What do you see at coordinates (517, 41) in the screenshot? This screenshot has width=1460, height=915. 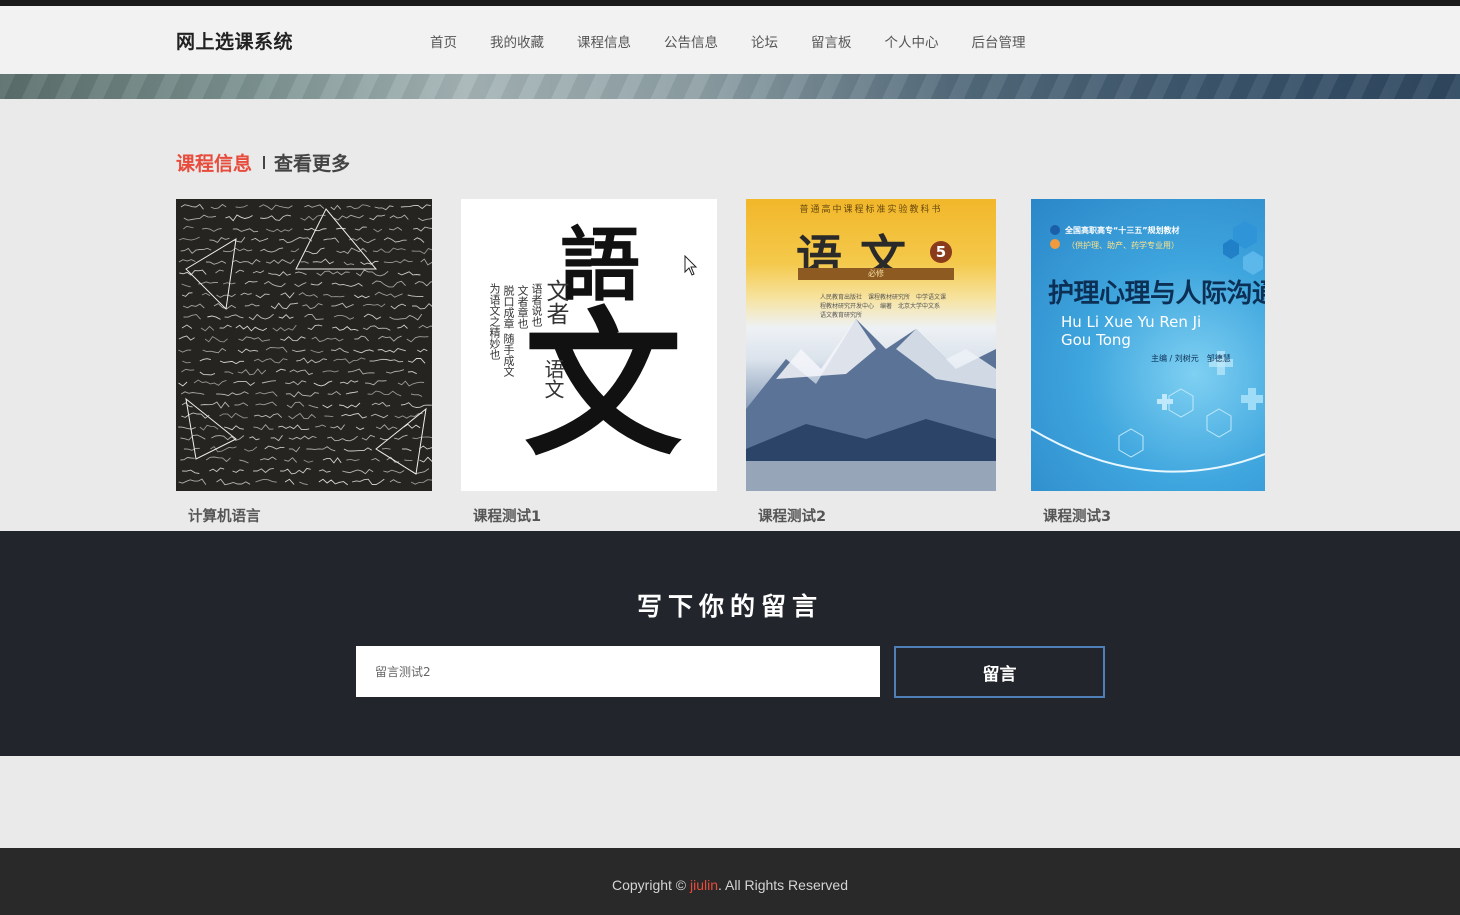 I see `nav-favorites: 我的收藏` at bounding box center [517, 41].